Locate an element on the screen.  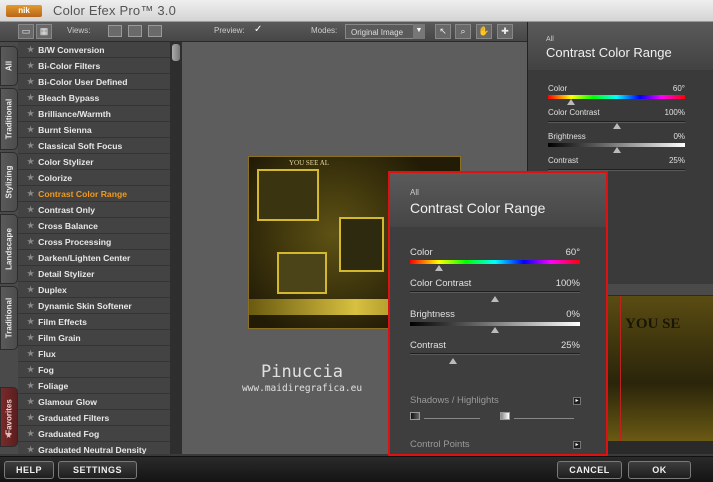
filter-item: ★ Color Stylizer is located at coordinates (94, 162).